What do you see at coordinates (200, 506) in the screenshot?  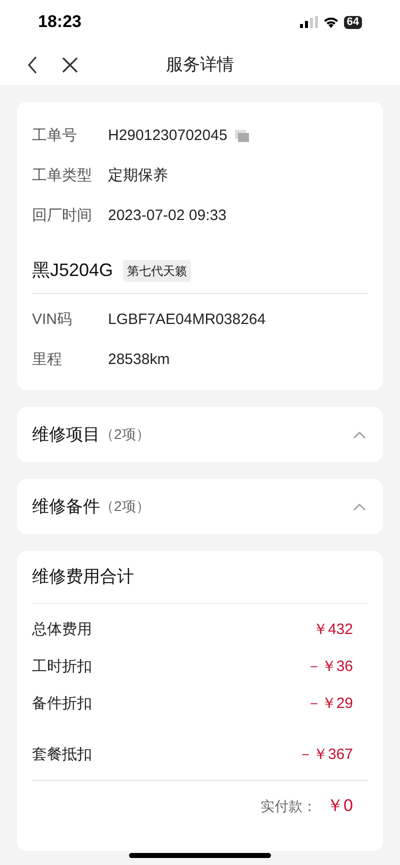 I see `section-header: 维修备件（2项）` at bounding box center [200, 506].